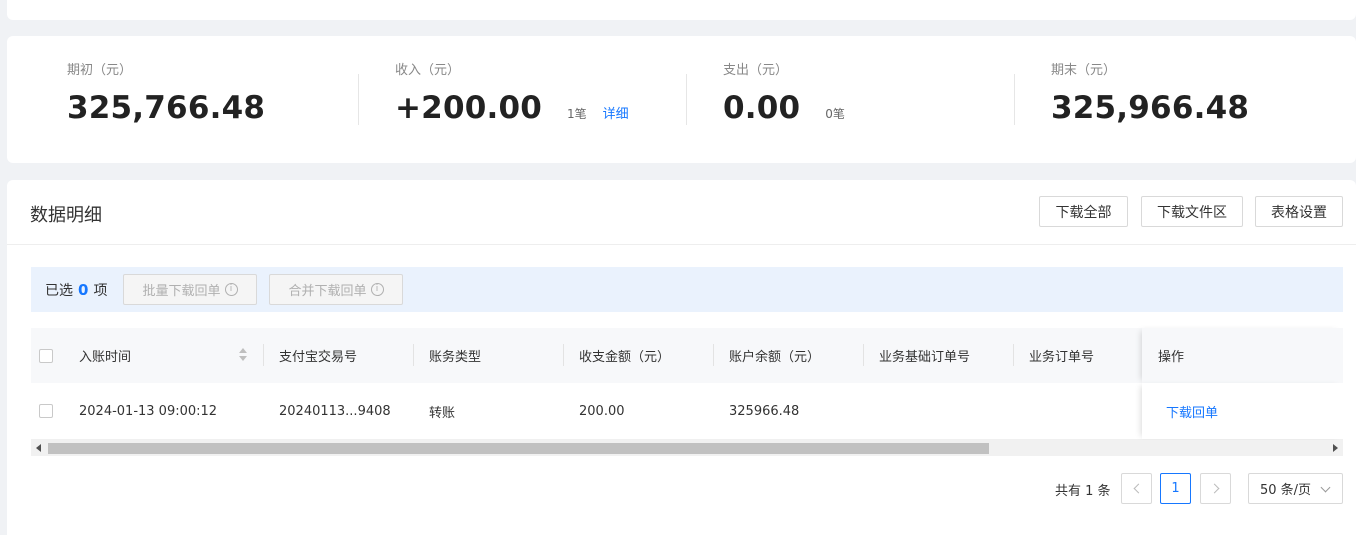  Describe the element at coordinates (327, 291) in the screenshot. I see `merge-download-label: 合并下载回单` at that location.